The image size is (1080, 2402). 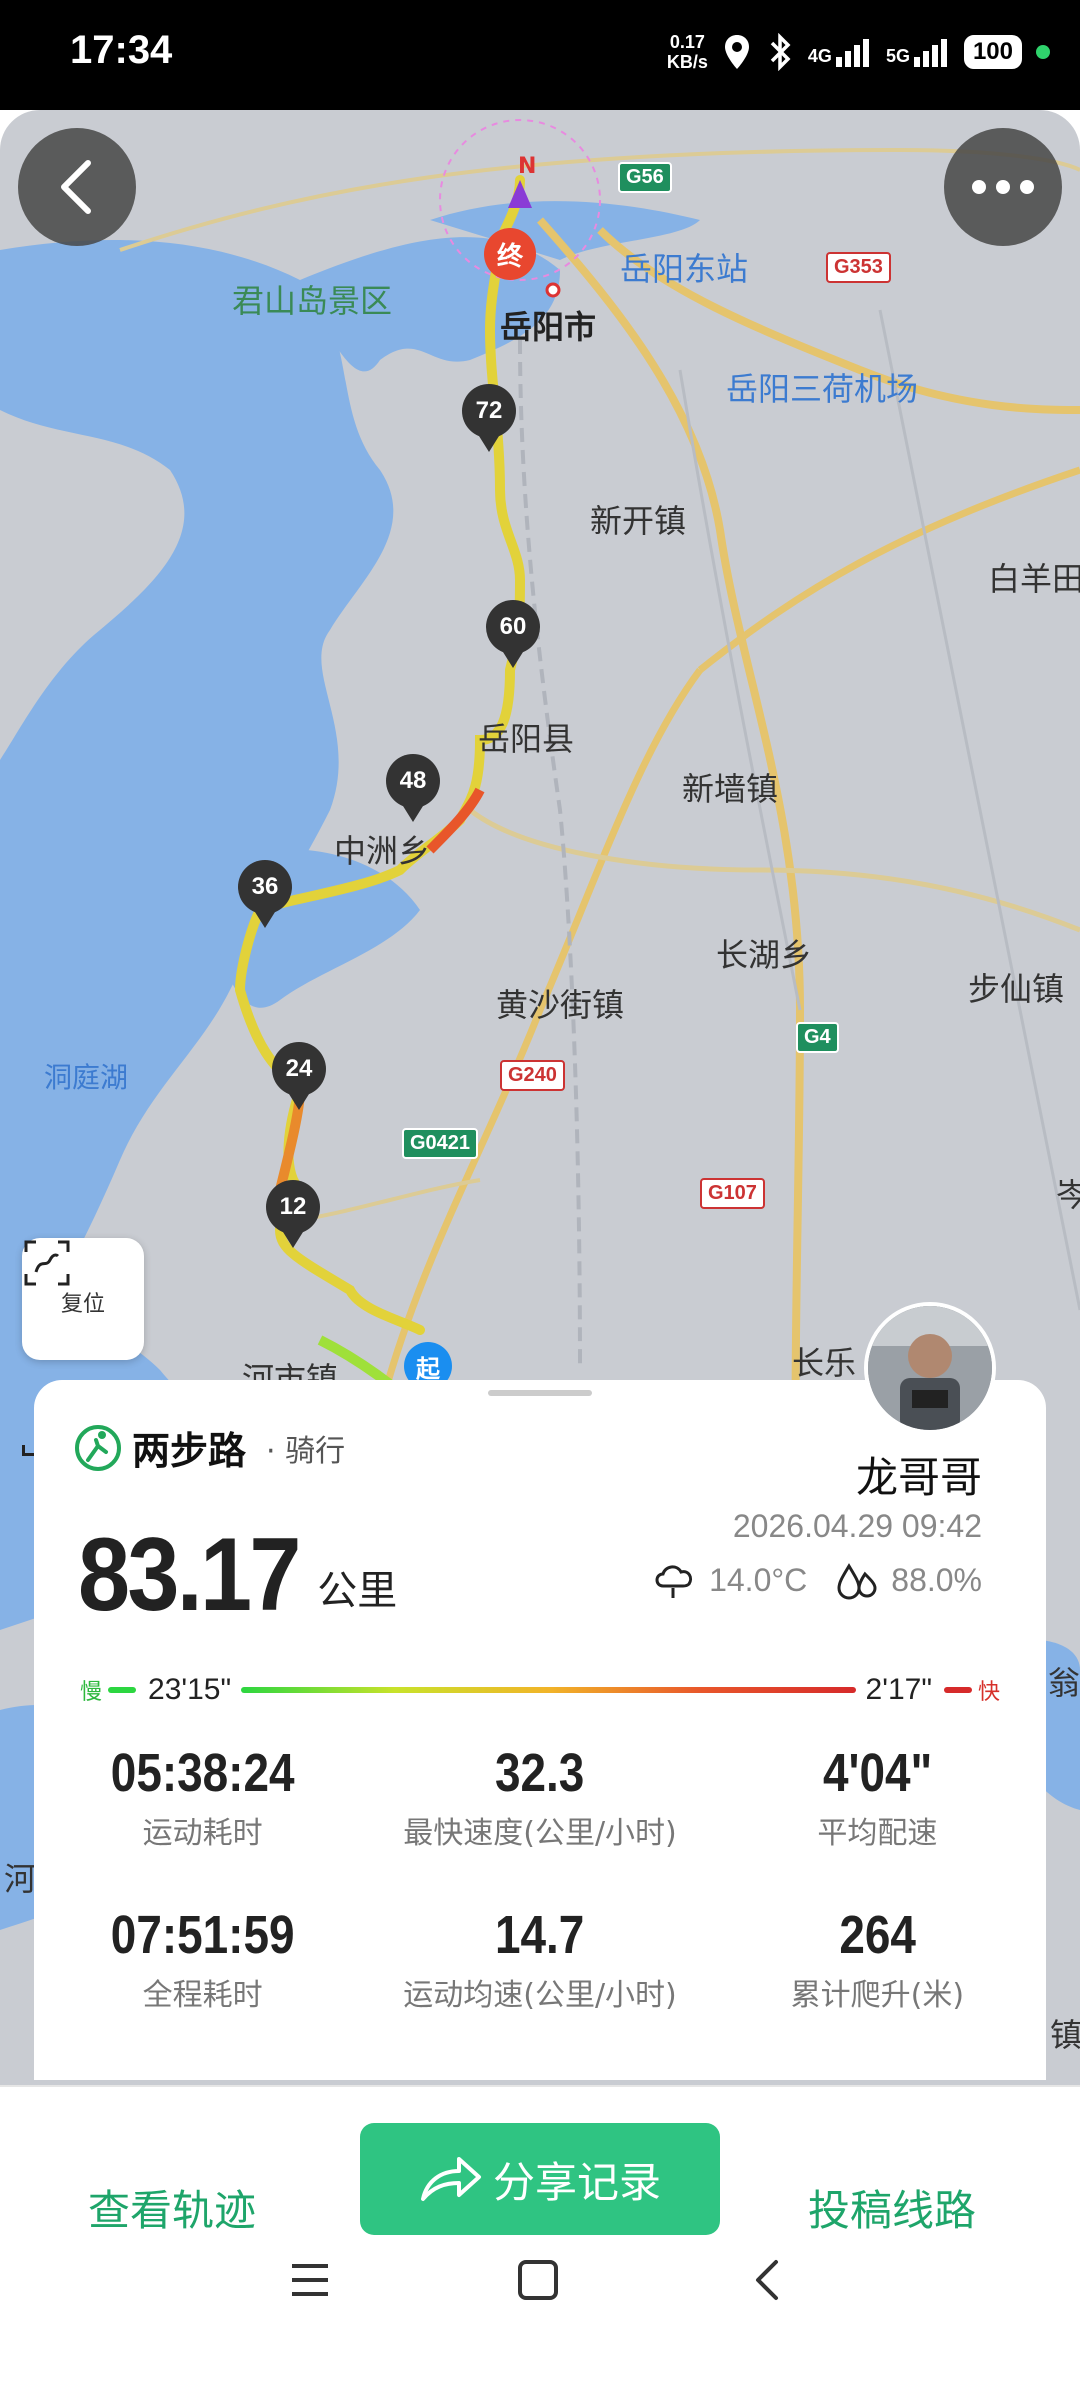 I want to click on map-label-xinkai: 新开镇, so click(x=638, y=521).